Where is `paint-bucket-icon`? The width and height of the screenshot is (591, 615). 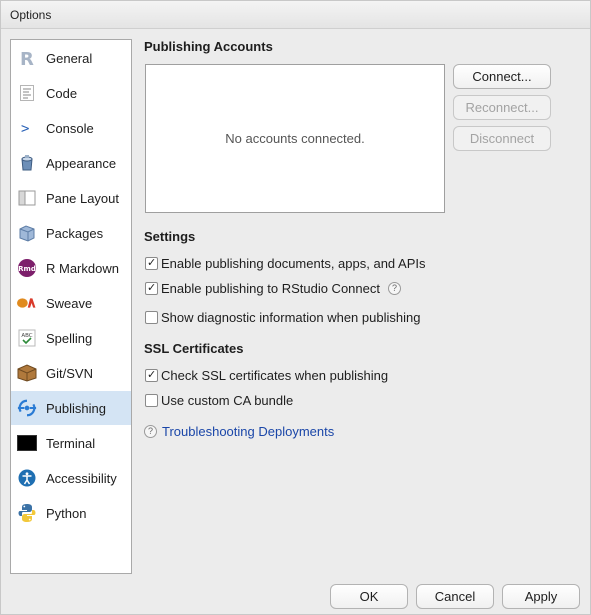
paint-bucket-icon is located at coordinates (27, 163).